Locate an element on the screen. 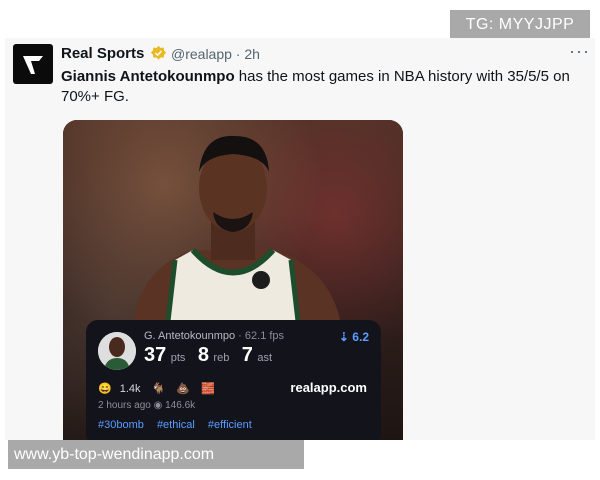 The height and width of the screenshot is (480, 600). hashtags: #30bomb #ethical #efficient is located at coordinates (180, 425).